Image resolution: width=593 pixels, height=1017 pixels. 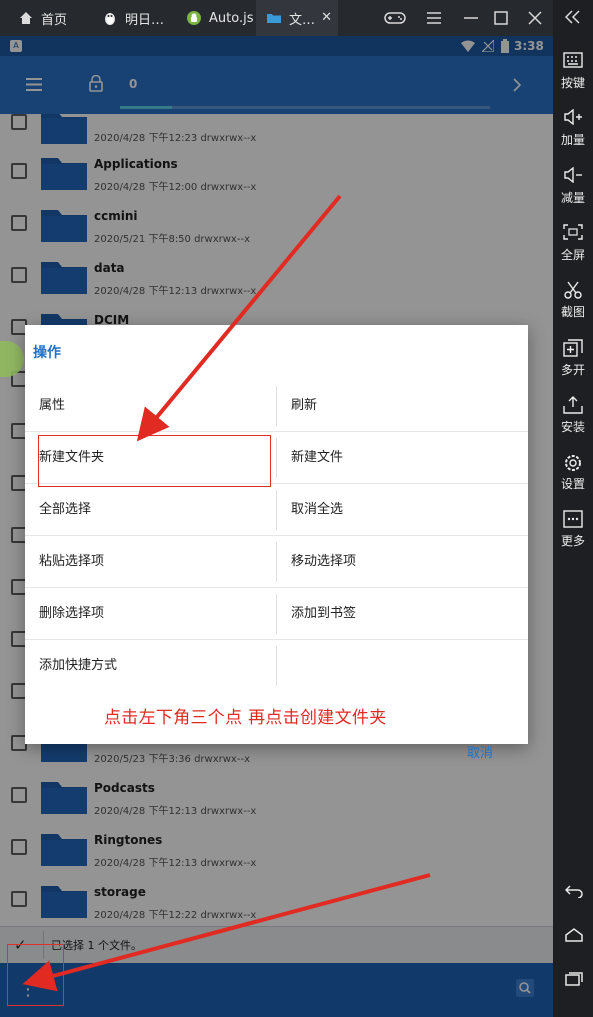 What do you see at coordinates (402, 510) in the screenshot?
I see `dialog-option: 取消全选` at bounding box center [402, 510].